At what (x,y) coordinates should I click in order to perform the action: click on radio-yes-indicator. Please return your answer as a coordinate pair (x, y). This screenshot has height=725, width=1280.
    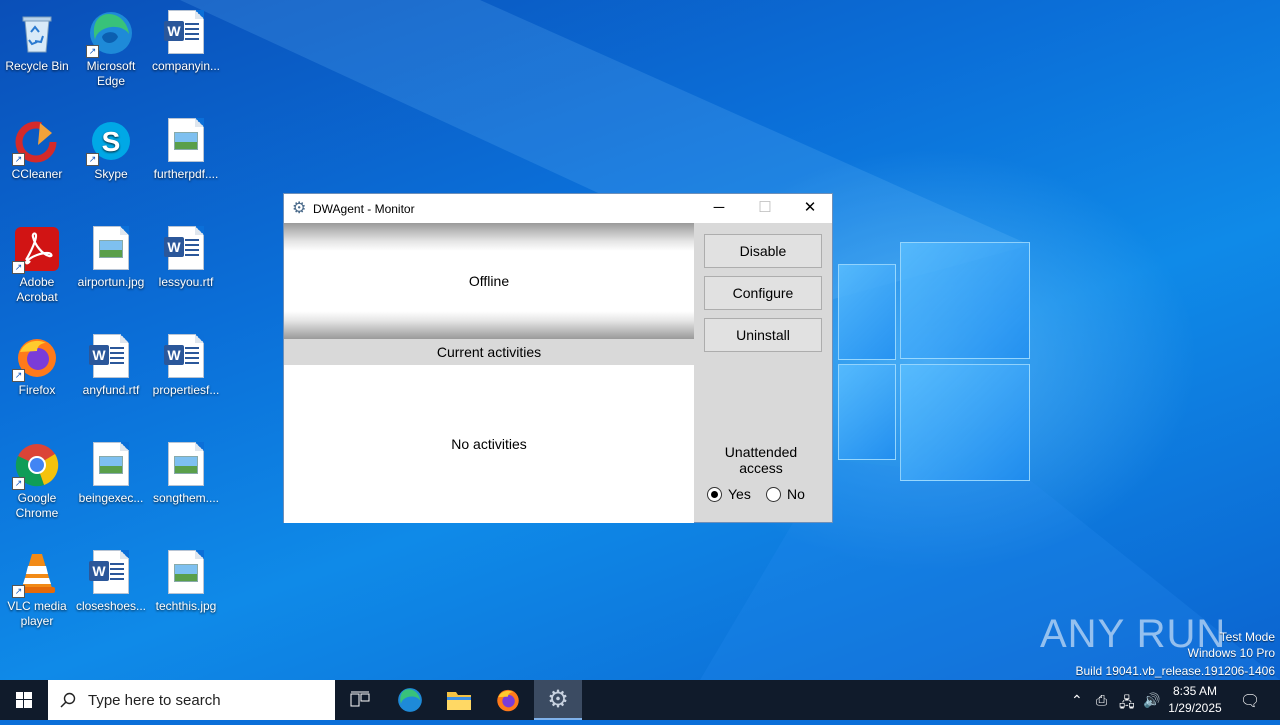
    Looking at the image, I should click on (714, 494).